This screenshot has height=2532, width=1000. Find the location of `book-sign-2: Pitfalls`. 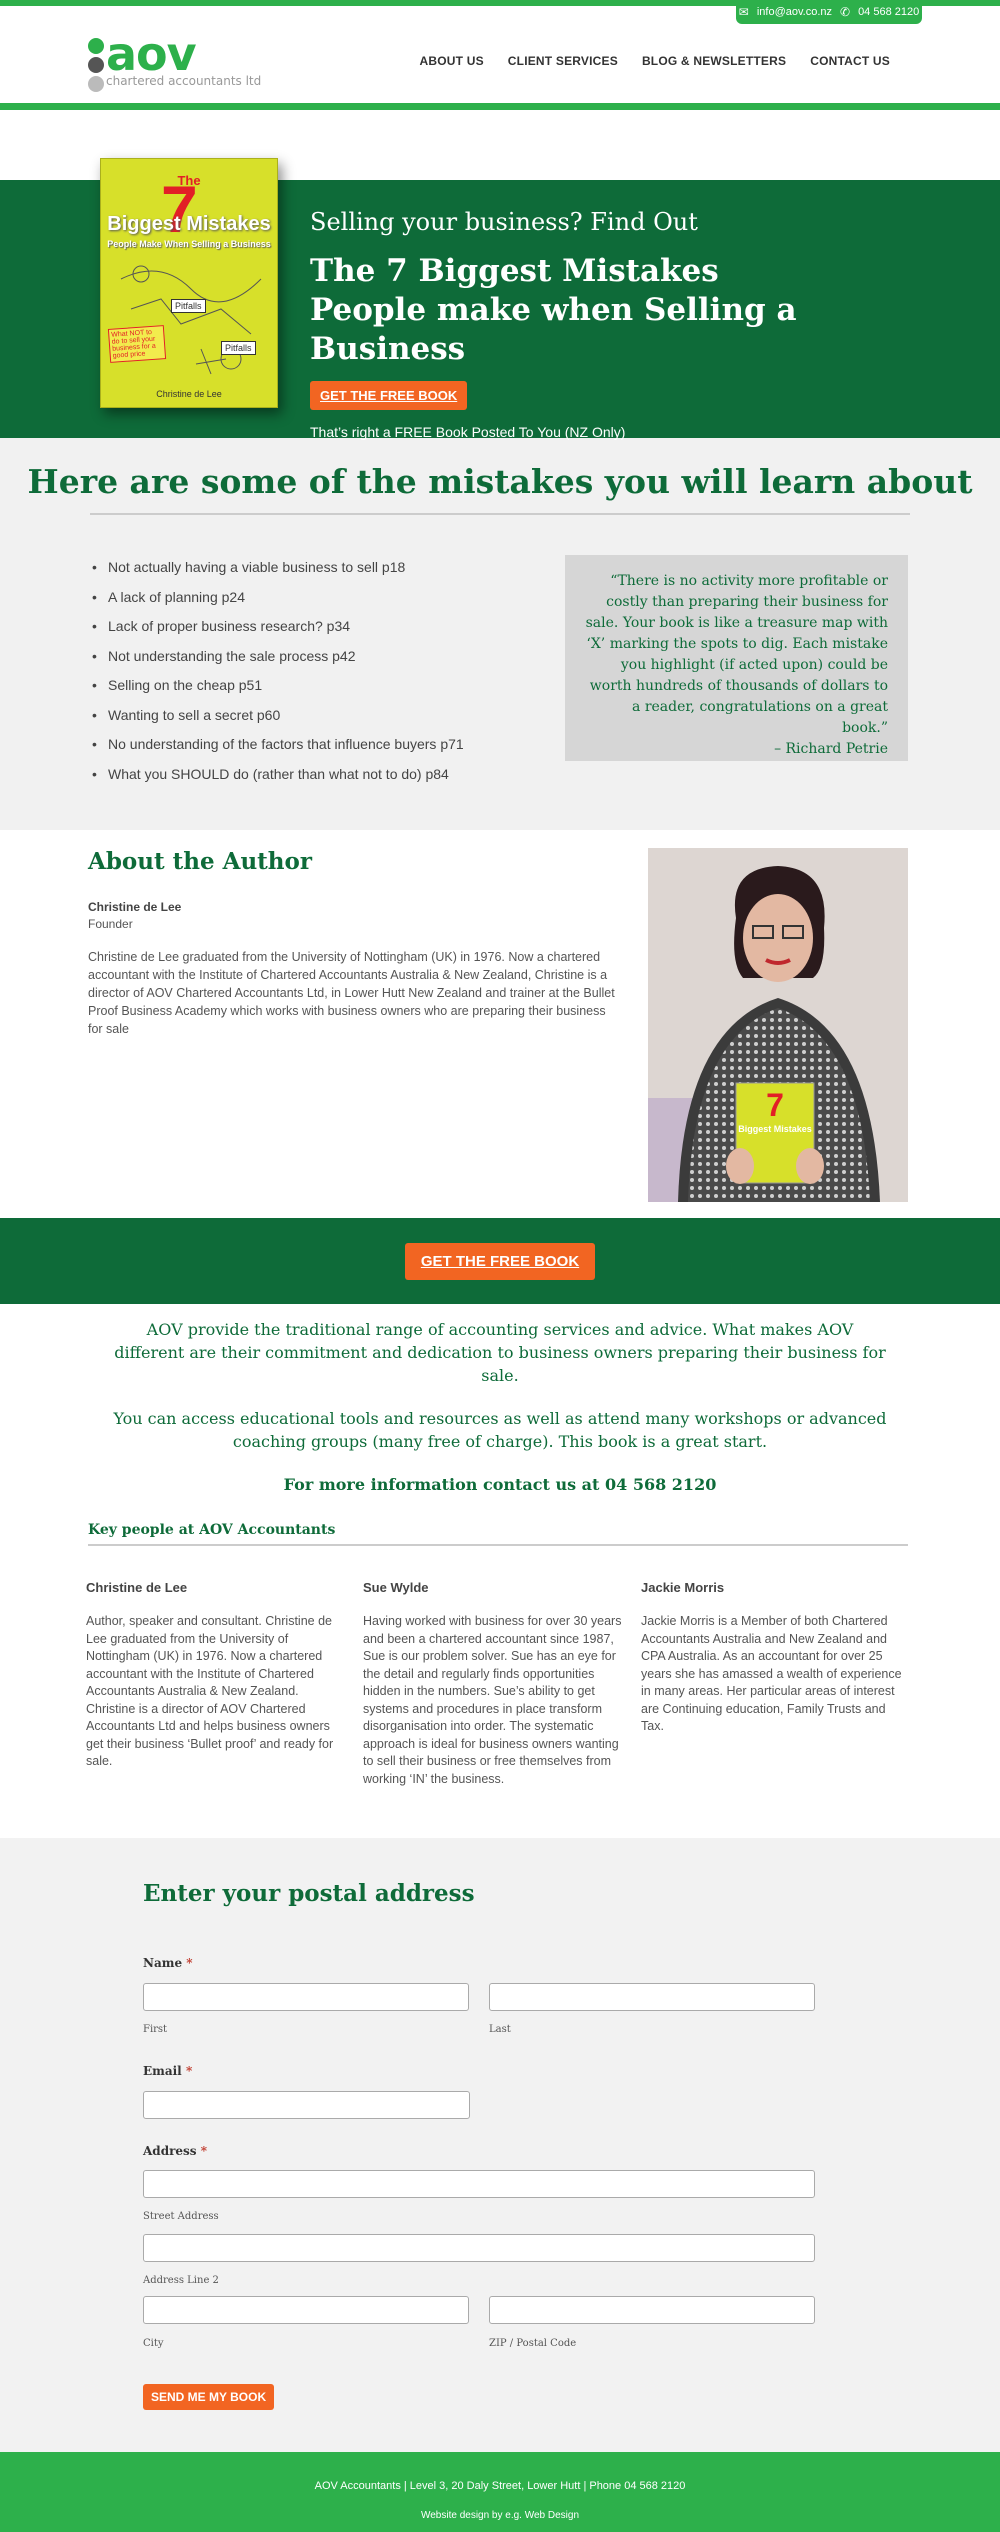

book-sign-2: Pitfalls is located at coordinates (238, 348).